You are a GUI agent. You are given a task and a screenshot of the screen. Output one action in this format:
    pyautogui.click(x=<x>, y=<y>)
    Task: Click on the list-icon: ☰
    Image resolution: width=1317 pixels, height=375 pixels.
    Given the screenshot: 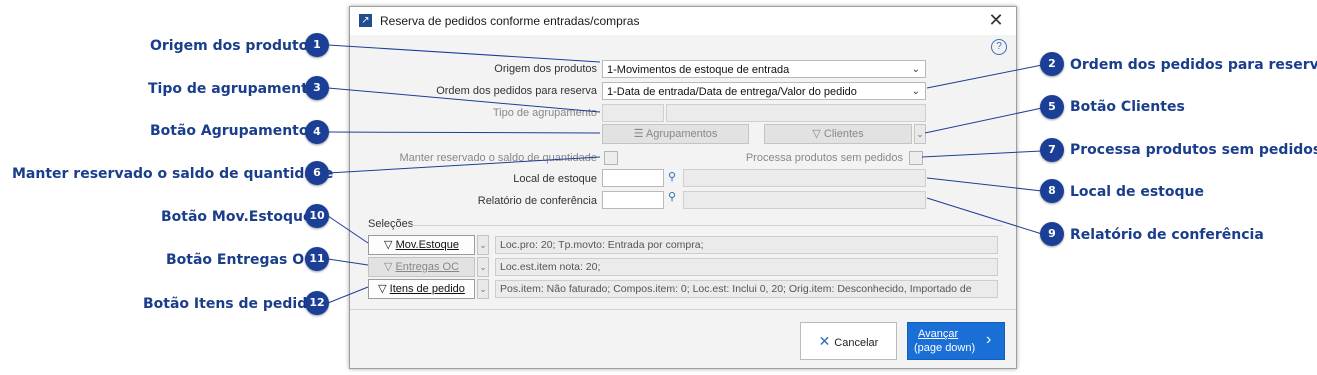 What is the action you would take?
    pyautogui.click(x=639, y=134)
    